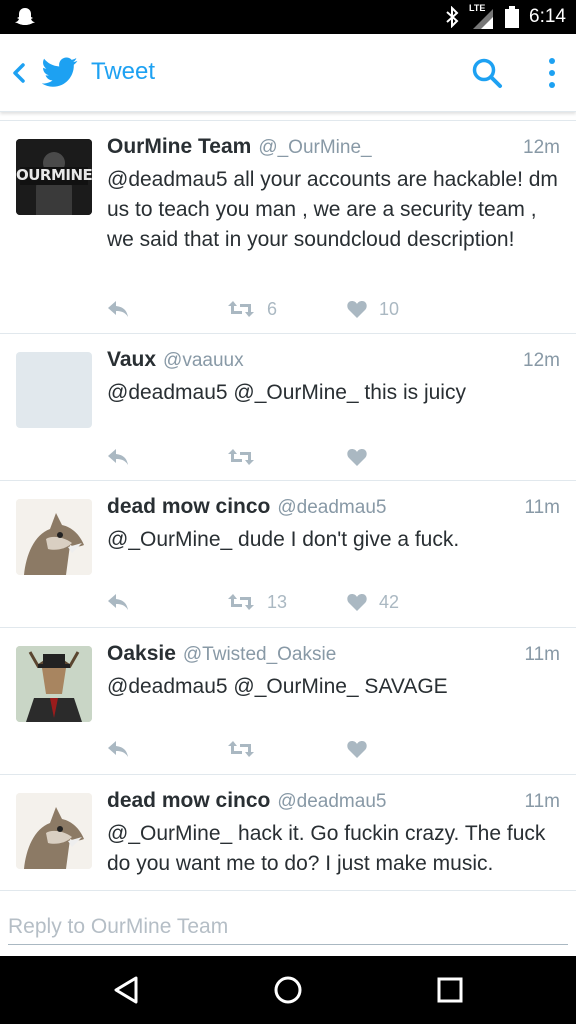  Describe the element at coordinates (487, 73) in the screenshot. I see `search-icon` at that location.